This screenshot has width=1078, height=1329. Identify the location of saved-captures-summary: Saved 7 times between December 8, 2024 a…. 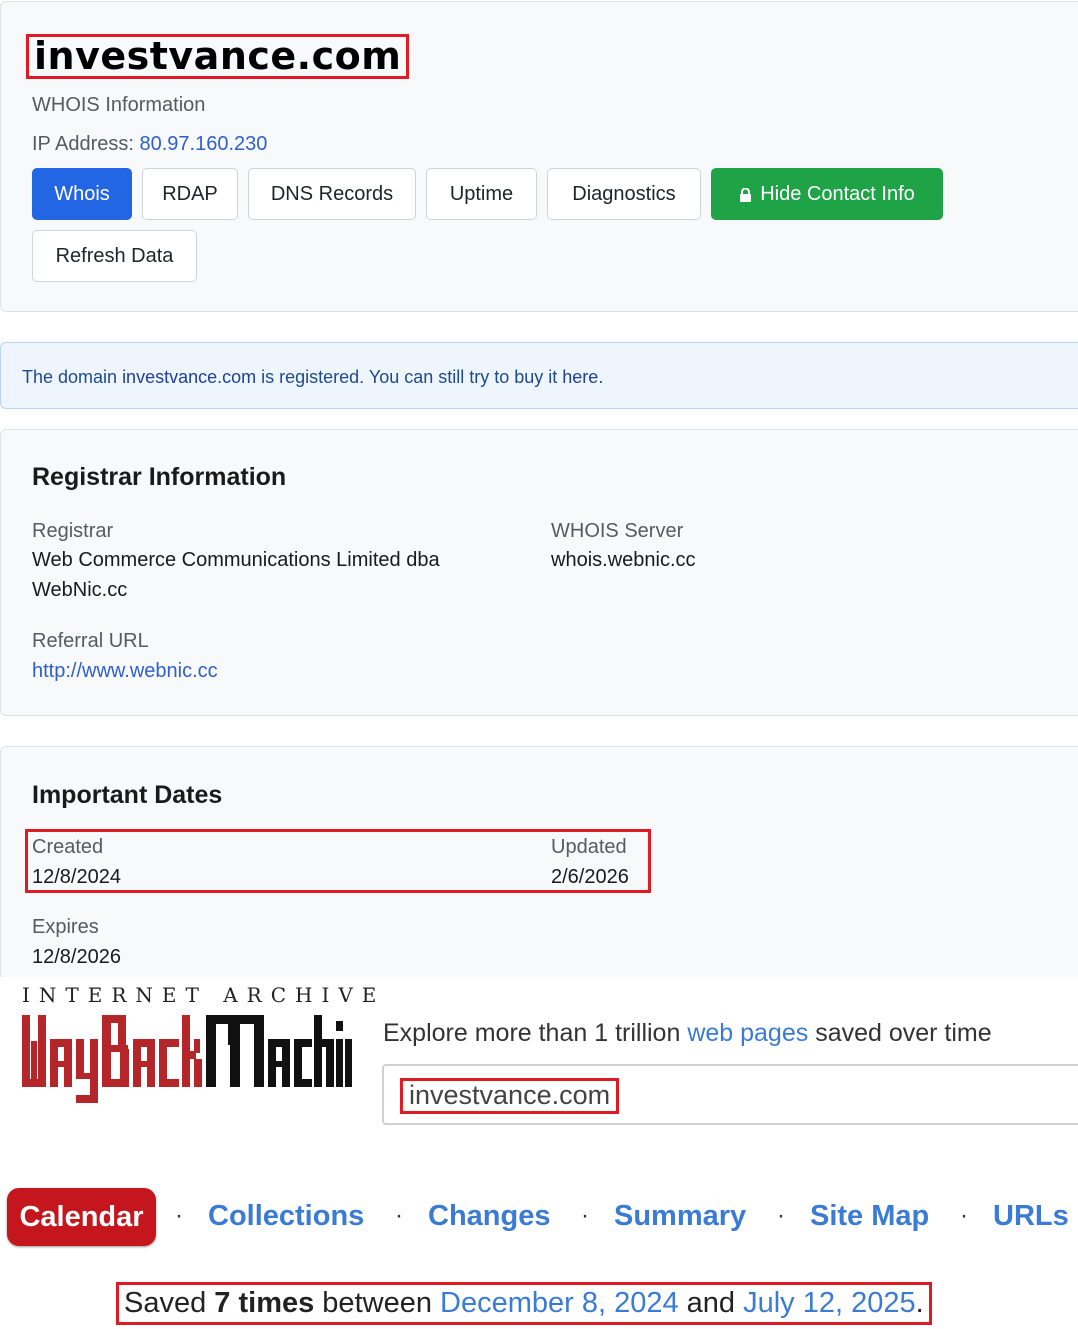
(524, 1303).